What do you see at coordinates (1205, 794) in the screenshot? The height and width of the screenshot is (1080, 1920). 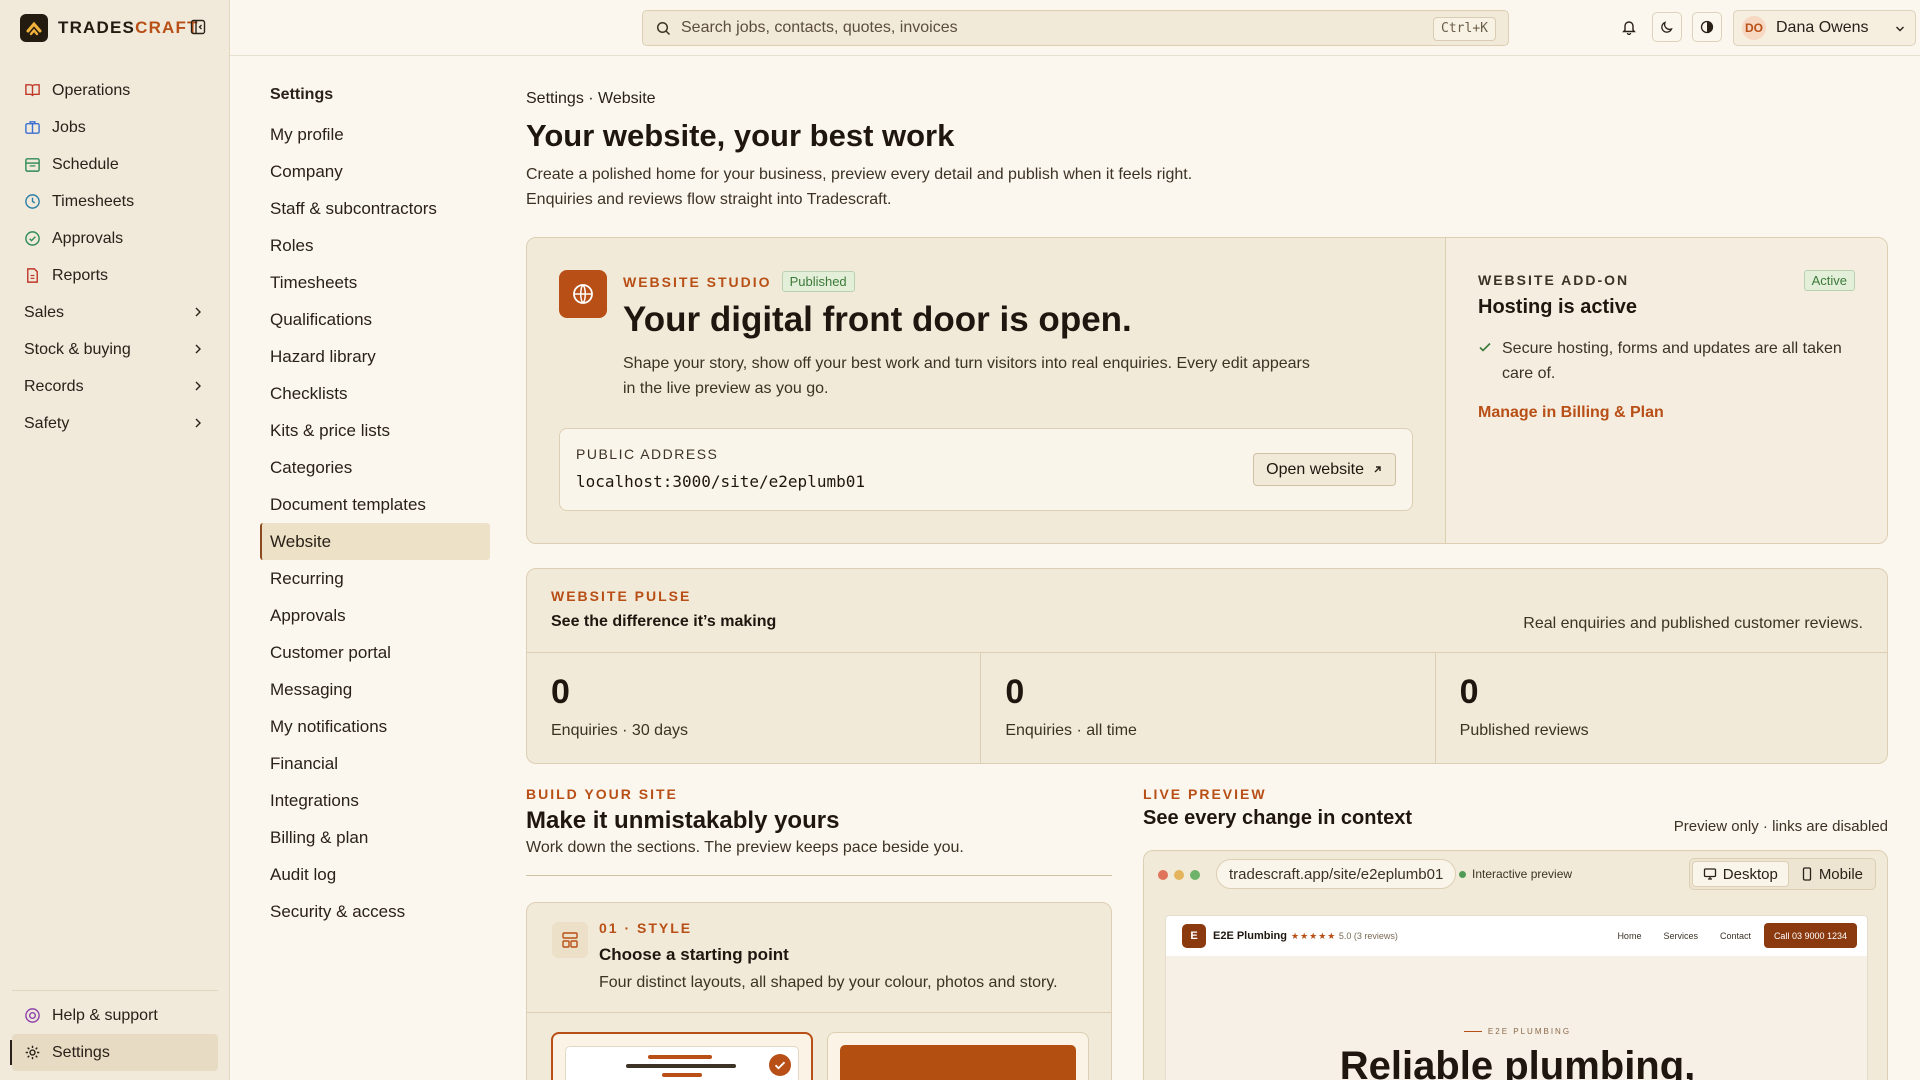 I see `preview-kicker: LIVE PREVIEW` at bounding box center [1205, 794].